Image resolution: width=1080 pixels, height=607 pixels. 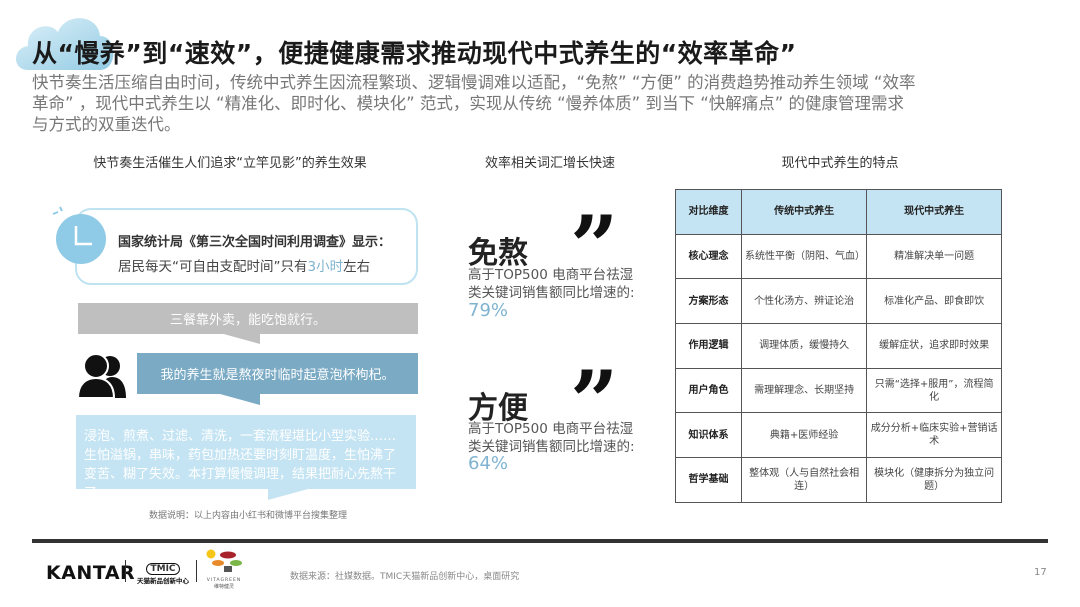 I want to click on cell: 典籍+医师经验, so click(x=804, y=435).